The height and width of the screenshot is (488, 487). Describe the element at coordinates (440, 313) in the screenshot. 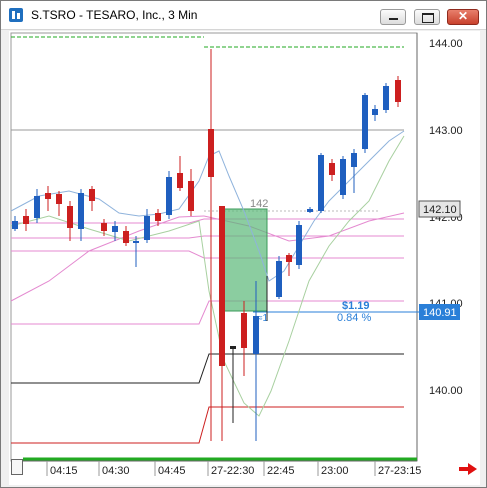

I see `order-price-label: 140.91` at that location.